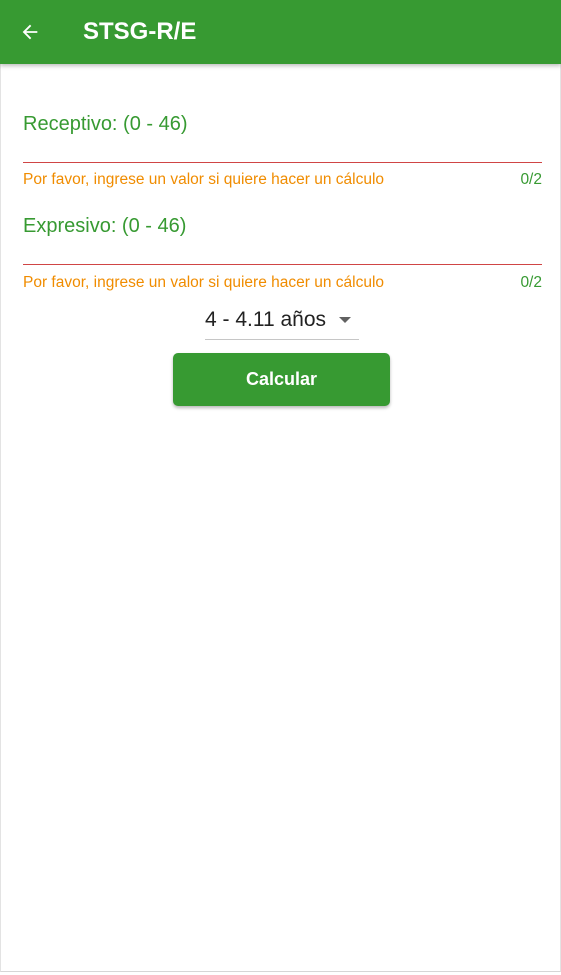  I want to click on receptivo-char-counter: 0/2, so click(531, 179).